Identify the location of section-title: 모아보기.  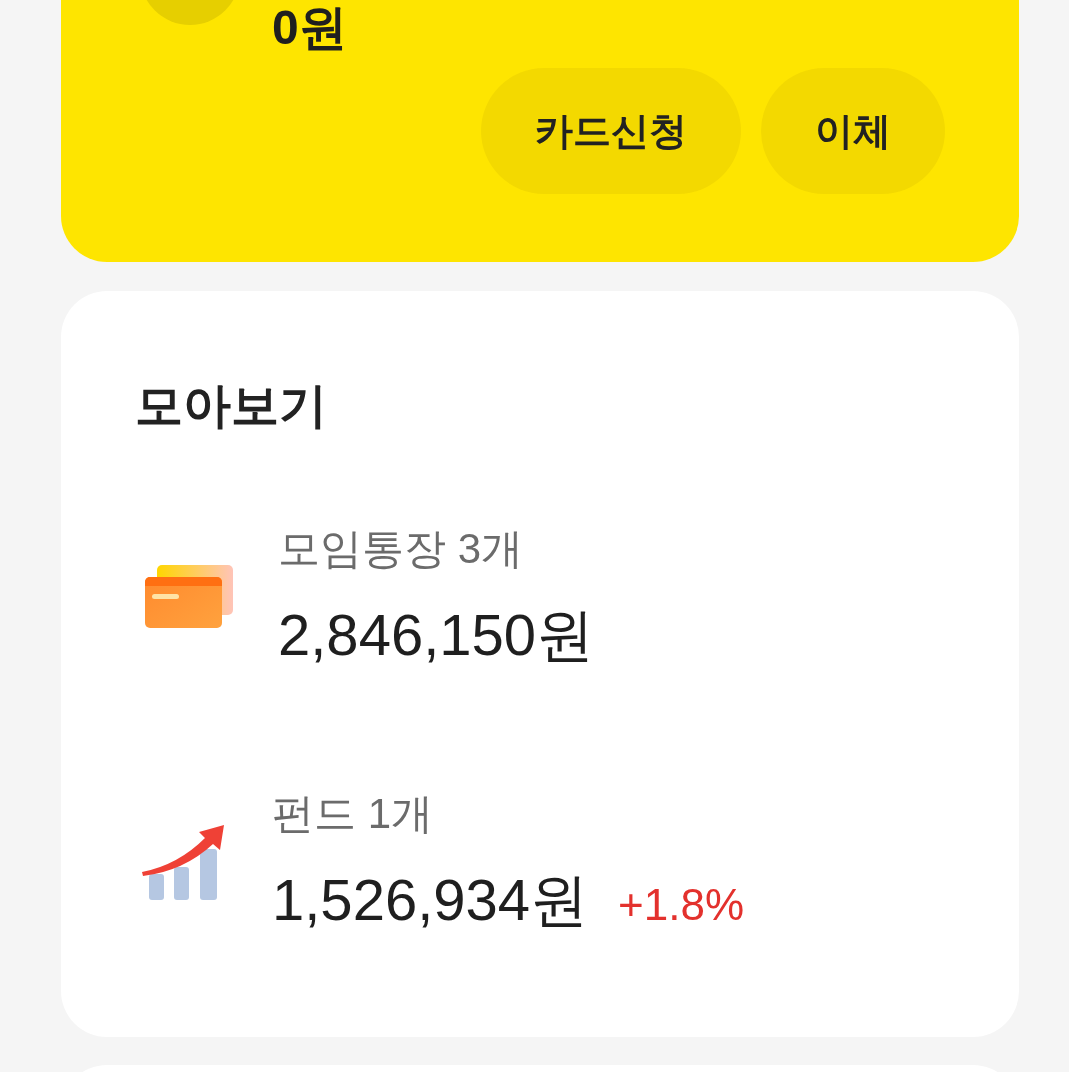
(231, 406).